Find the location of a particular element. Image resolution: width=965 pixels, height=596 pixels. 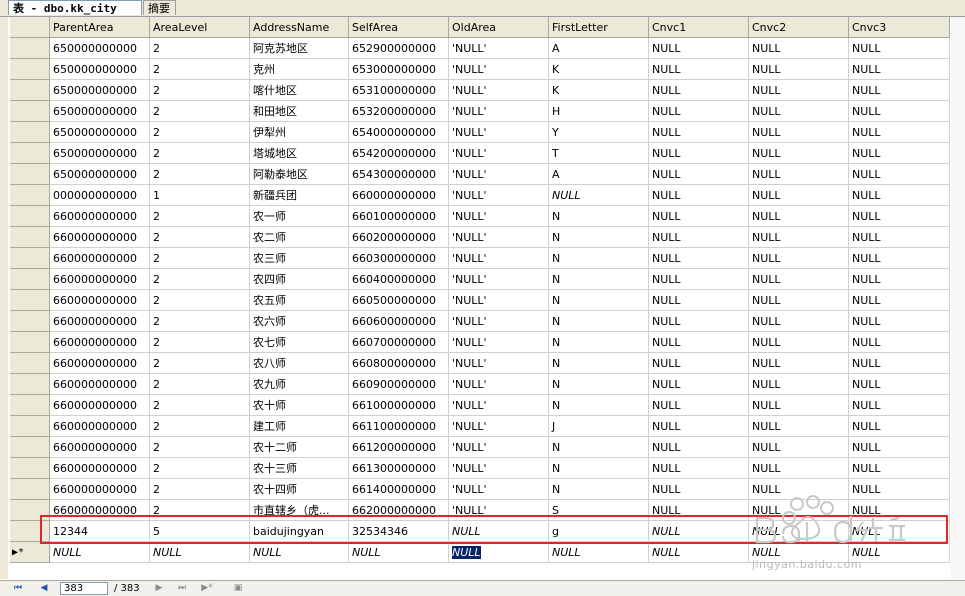

table-cell: 661100000000 is located at coordinates (399, 426).